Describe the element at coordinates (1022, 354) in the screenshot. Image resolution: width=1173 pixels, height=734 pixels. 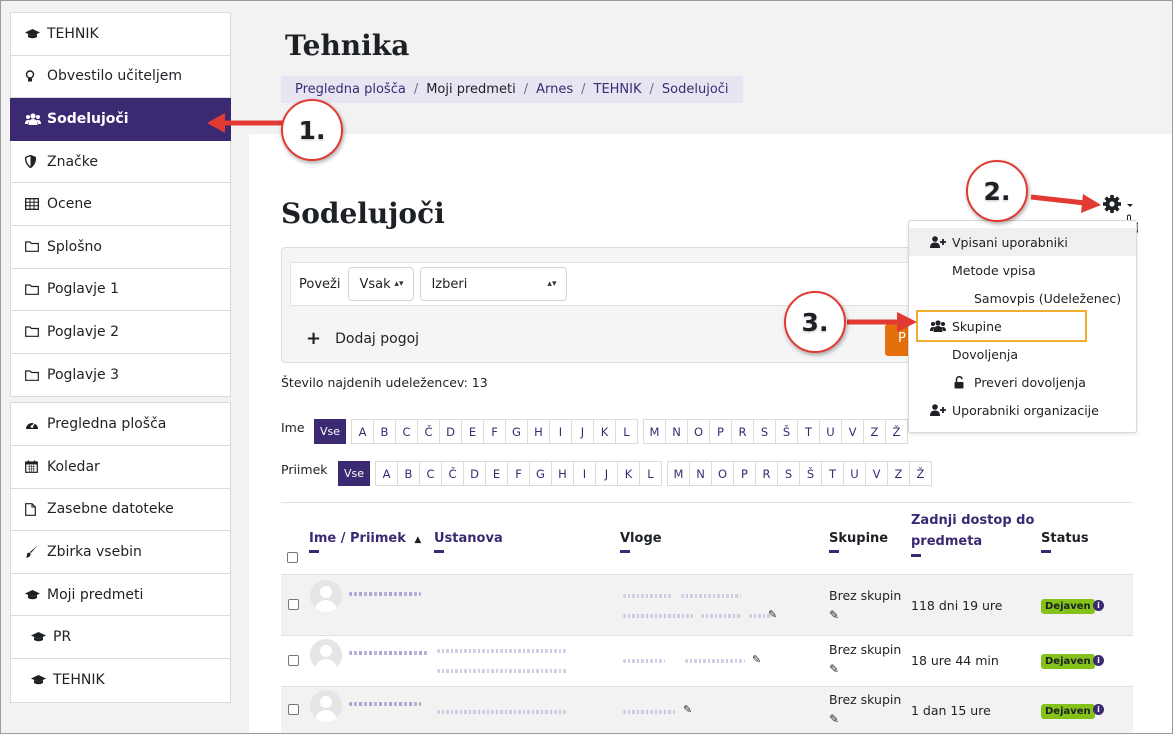
I see `menu-item-permissions: Dovoljenja` at that location.